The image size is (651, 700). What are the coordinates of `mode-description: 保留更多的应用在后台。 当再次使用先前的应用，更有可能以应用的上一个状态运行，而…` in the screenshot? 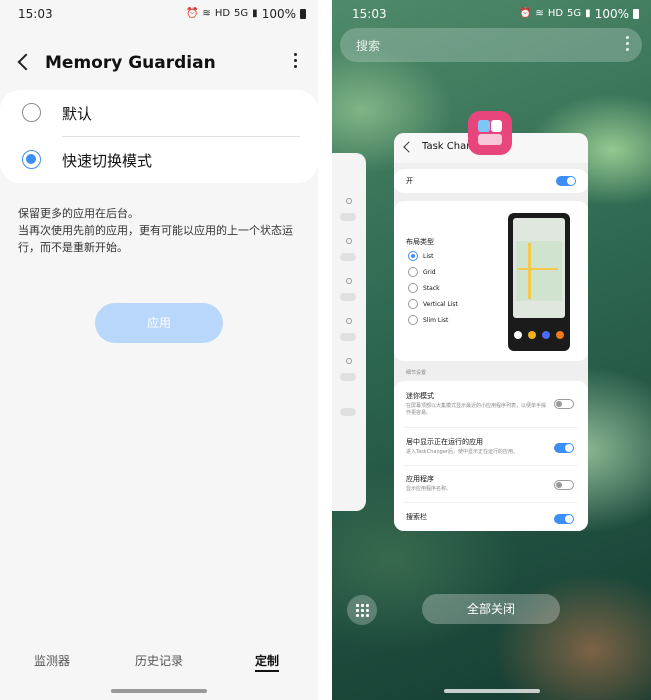 It's located at (155, 230).